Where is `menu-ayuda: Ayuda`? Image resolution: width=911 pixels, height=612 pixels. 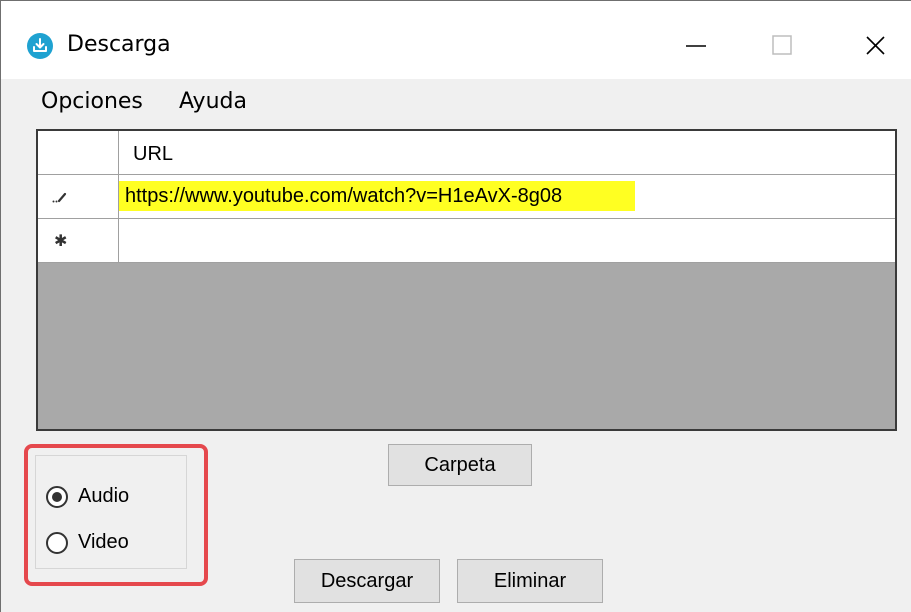
menu-ayuda: Ayuda is located at coordinates (213, 101).